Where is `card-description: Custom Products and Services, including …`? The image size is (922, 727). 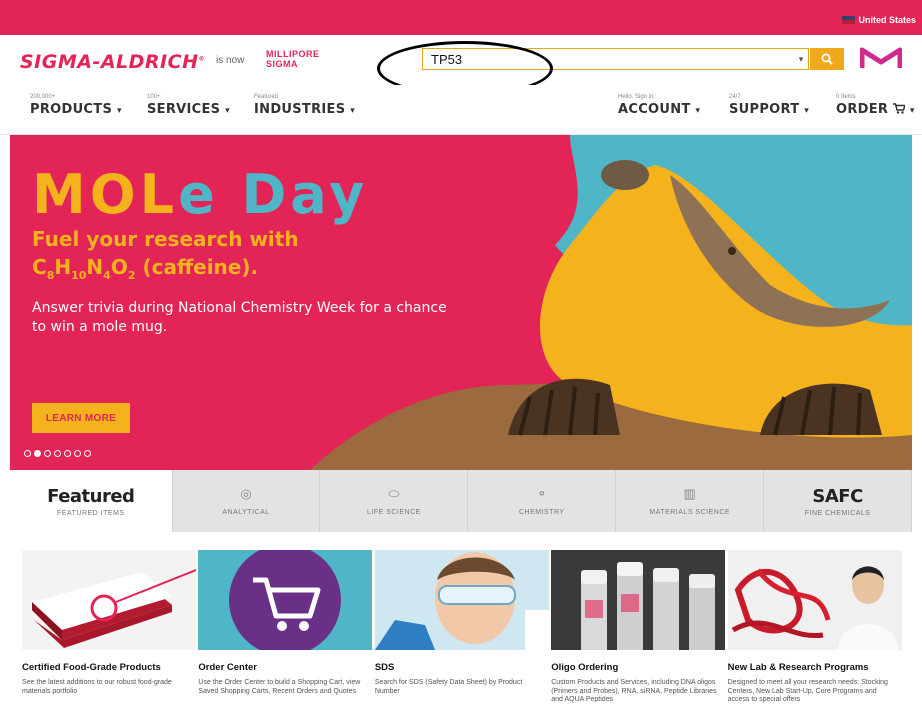
card-description: Custom Products and Services, including … is located at coordinates (634, 691).